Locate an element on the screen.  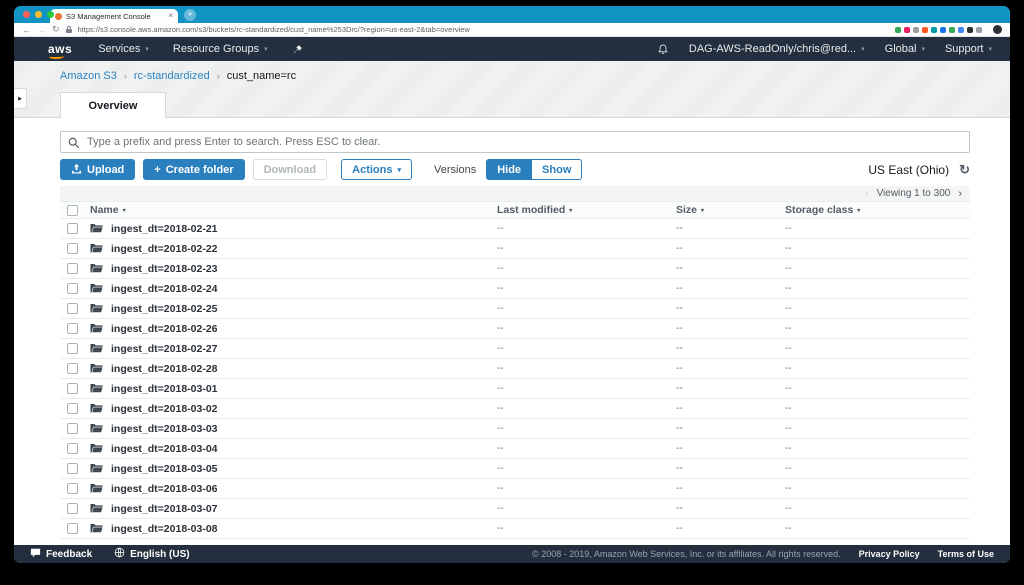
prefix-search-input is located at coordinates (515, 142).